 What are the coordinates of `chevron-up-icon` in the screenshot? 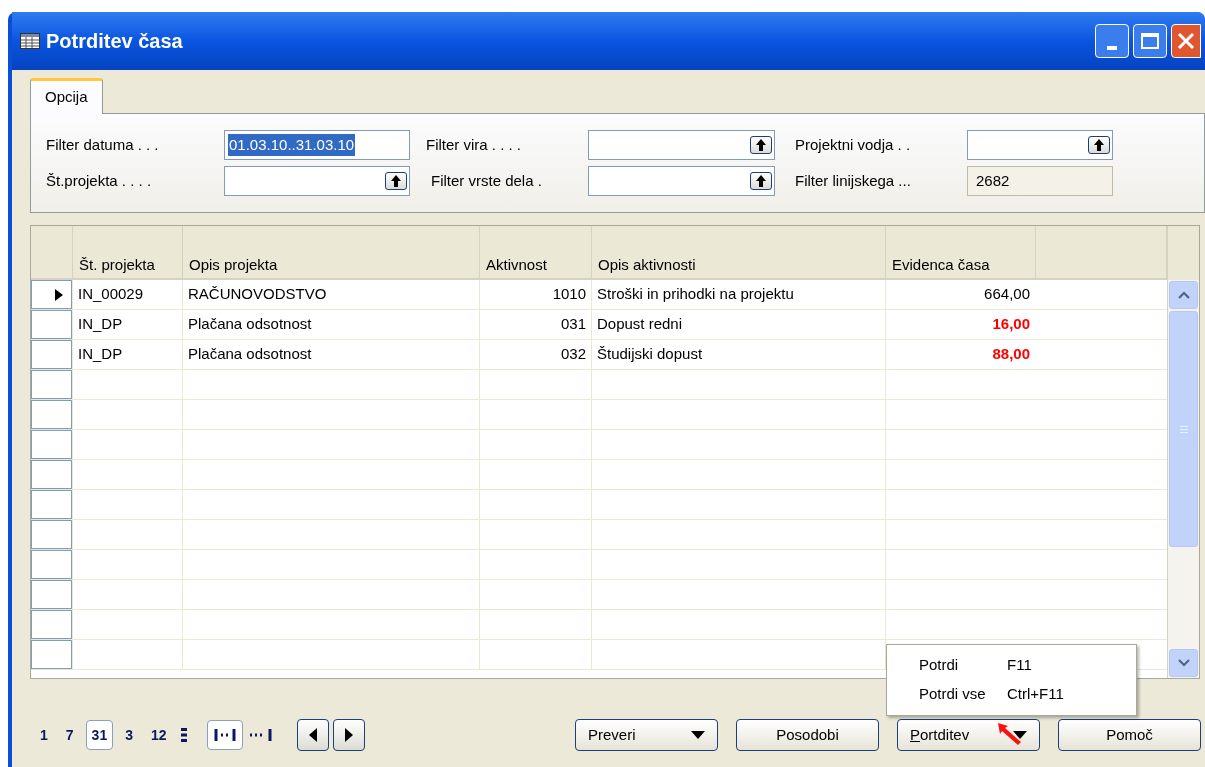 It's located at (1183, 295).